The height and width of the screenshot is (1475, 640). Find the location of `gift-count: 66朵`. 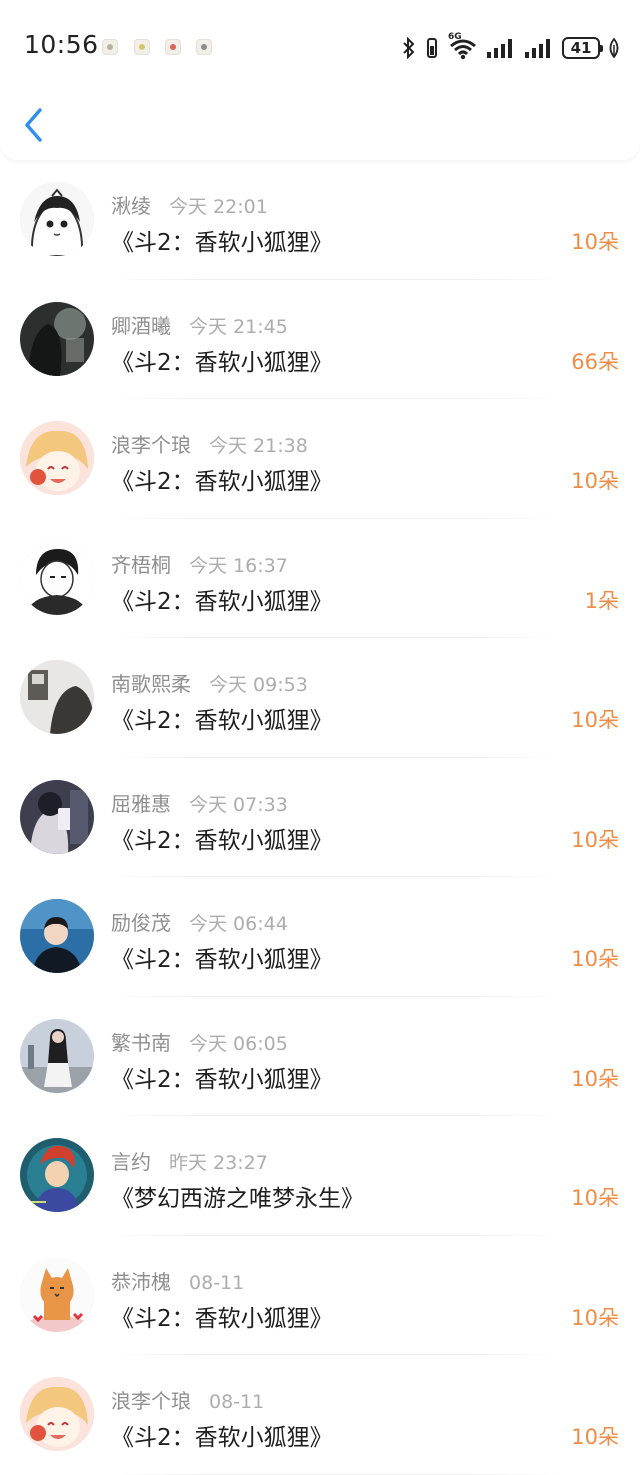

gift-count: 66朵 is located at coordinates (595, 361).